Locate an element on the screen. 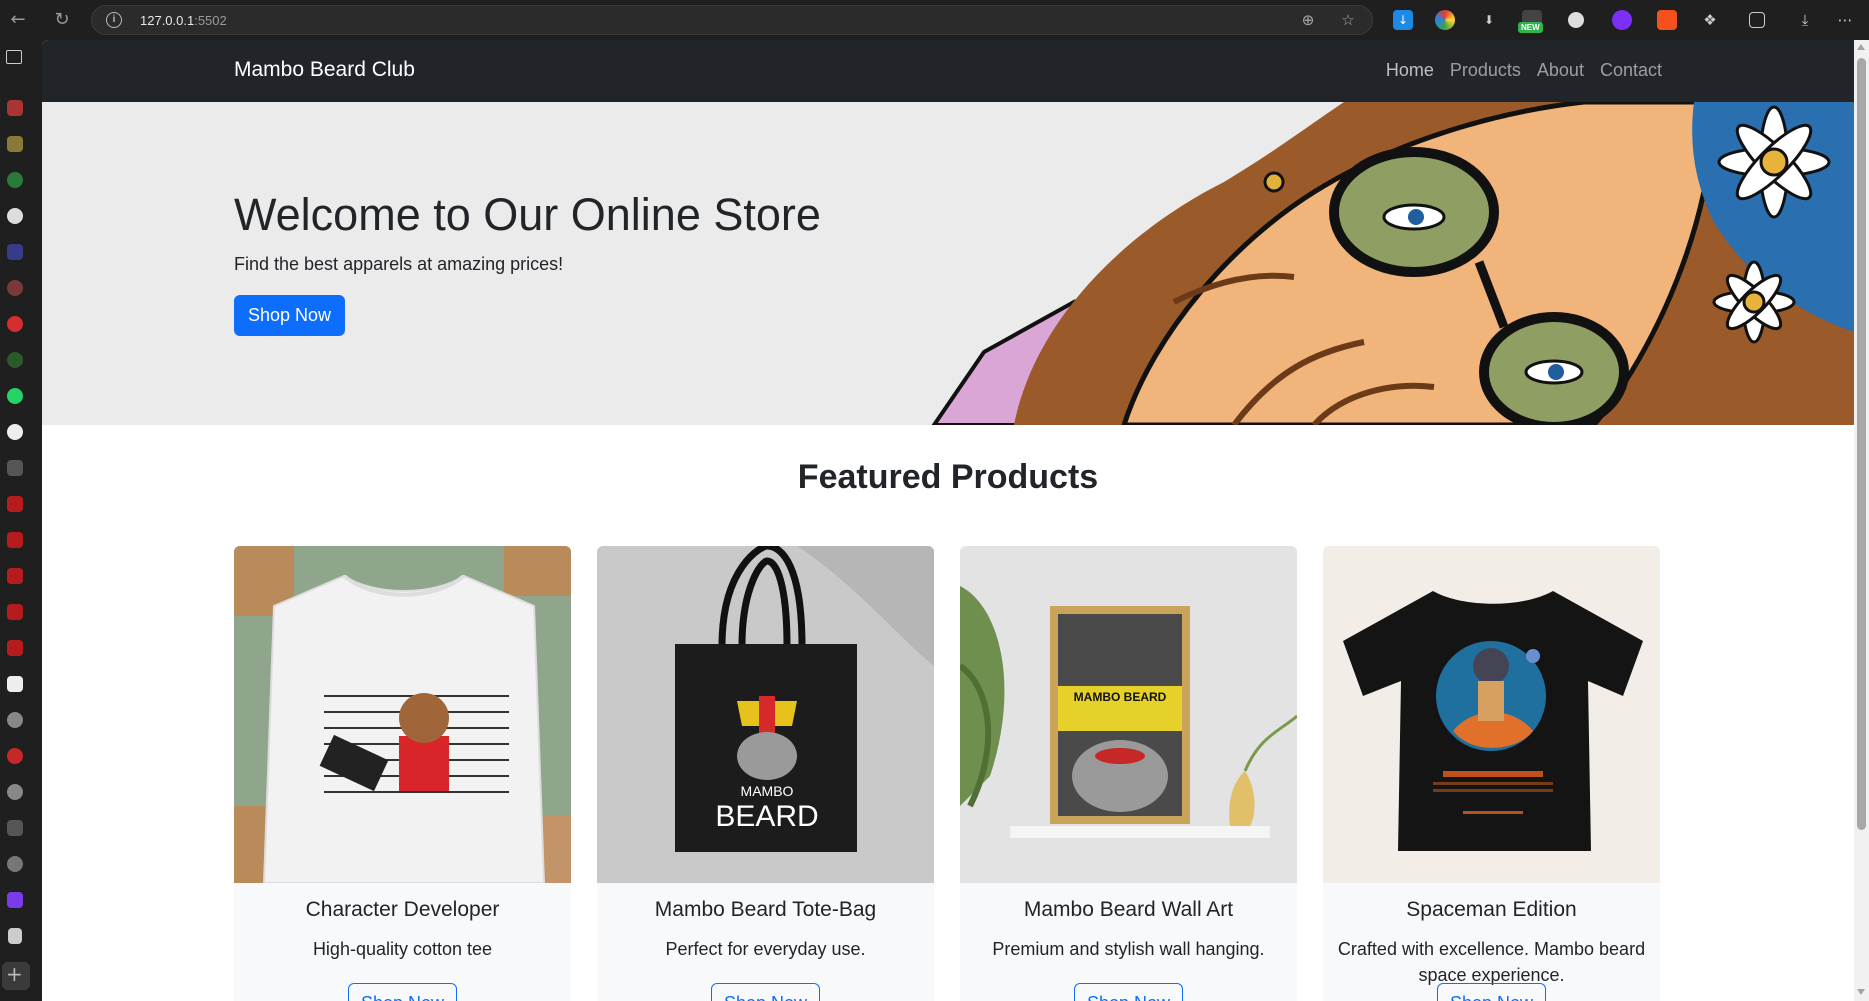 Image resolution: width=1869 pixels, height=1001 pixels. product-title: Mambo Beard Wall Art is located at coordinates (1128, 909).